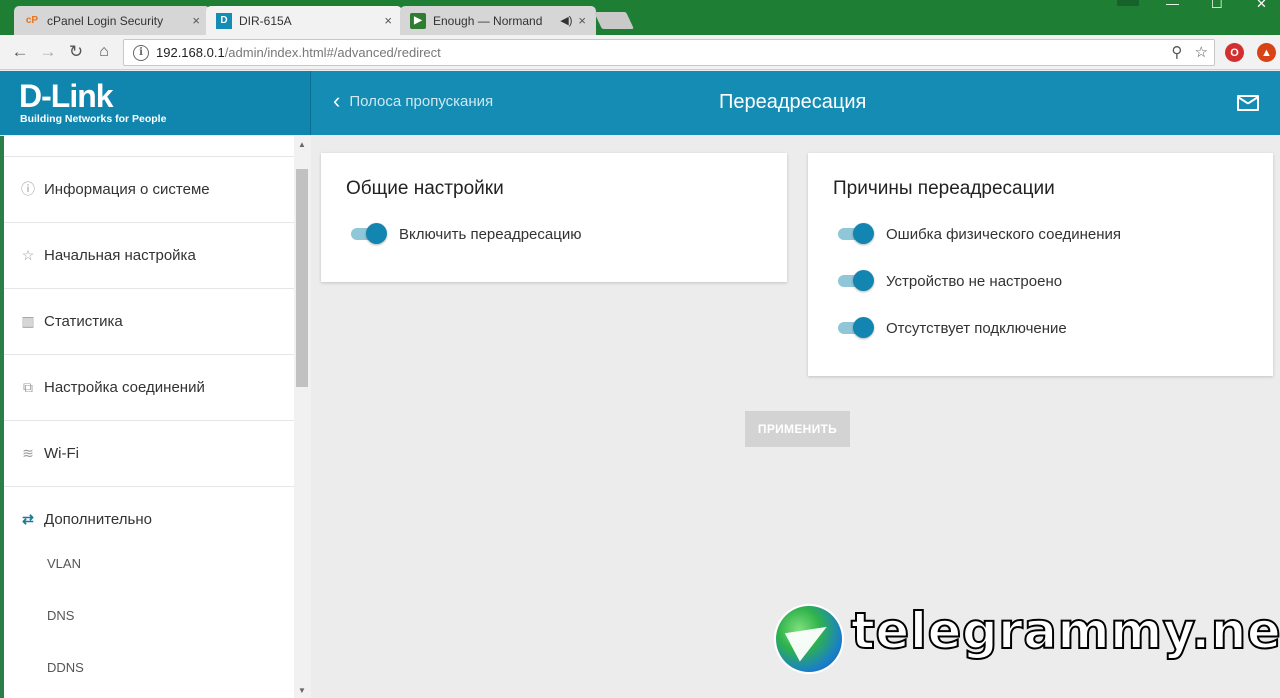 The width and height of the screenshot is (1280, 698). Describe the element at coordinates (105, 20) in the screenshot. I see `tab-title: cPanel Login Security` at that location.